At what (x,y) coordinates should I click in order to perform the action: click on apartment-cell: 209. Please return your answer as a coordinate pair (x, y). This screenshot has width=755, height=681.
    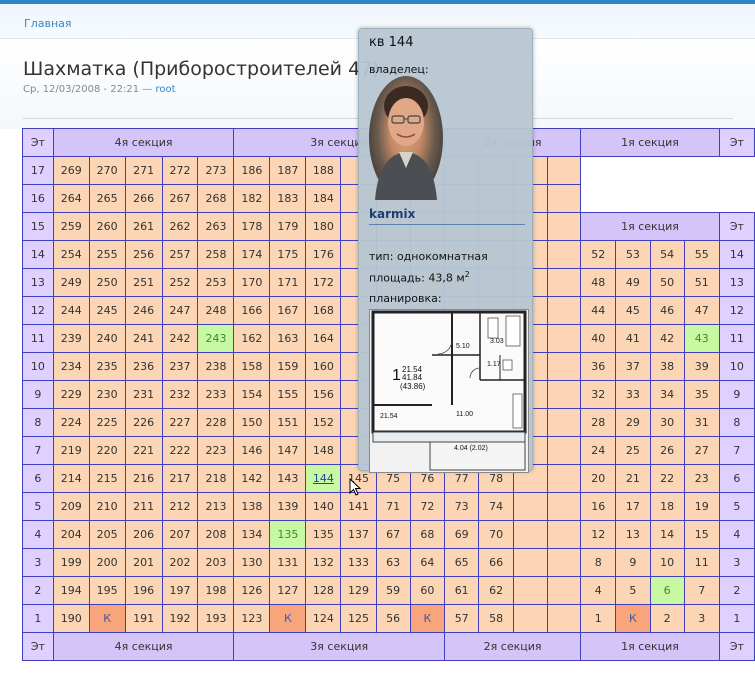
    Looking at the image, I should click on (71, 506).